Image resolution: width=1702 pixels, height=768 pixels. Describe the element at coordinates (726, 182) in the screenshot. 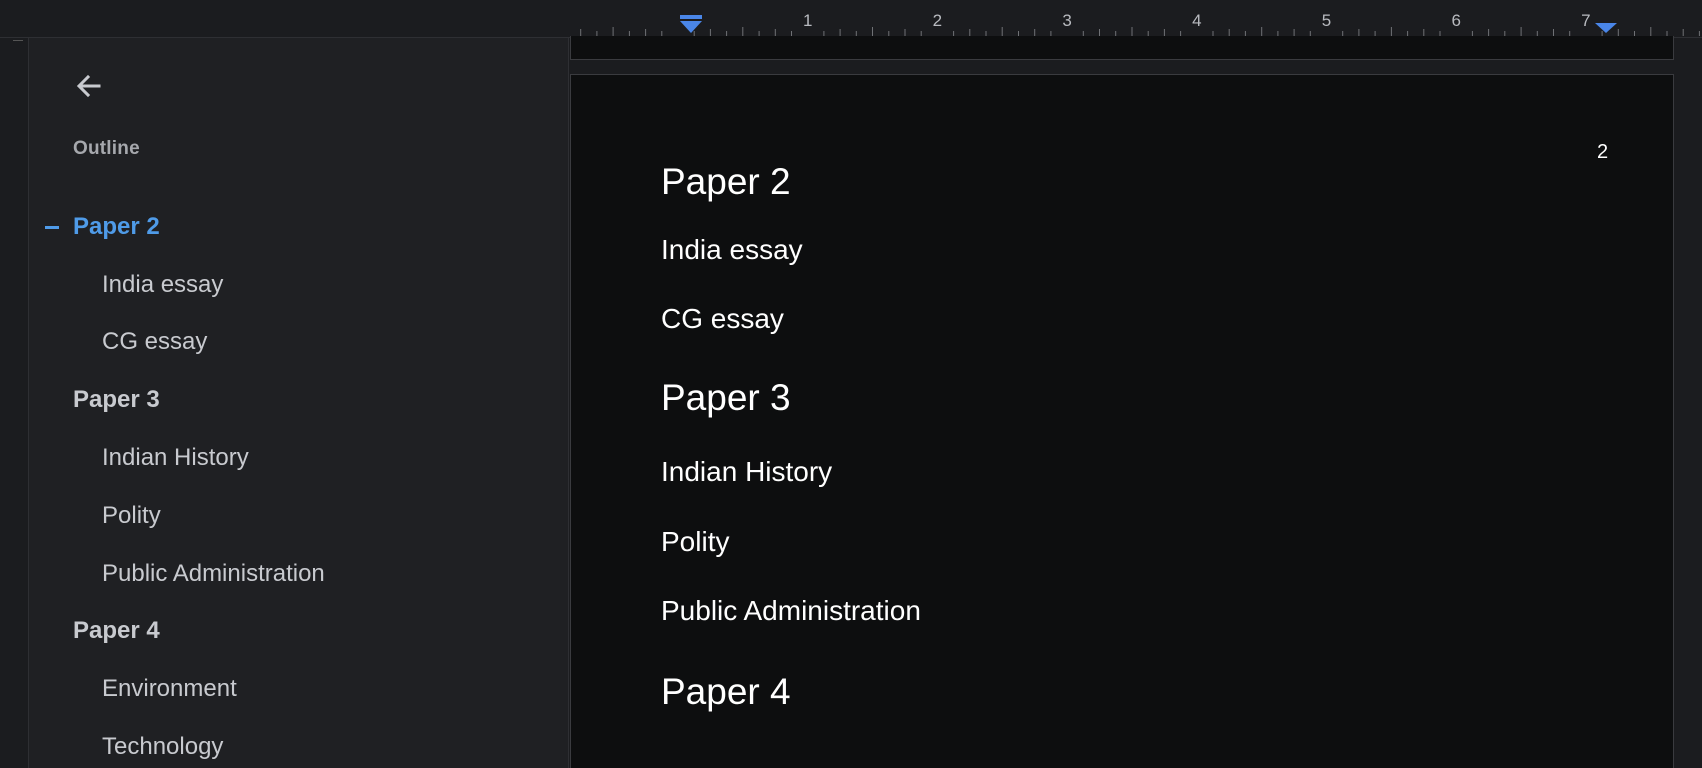

I see `document-heading: Paper 2` at that location.